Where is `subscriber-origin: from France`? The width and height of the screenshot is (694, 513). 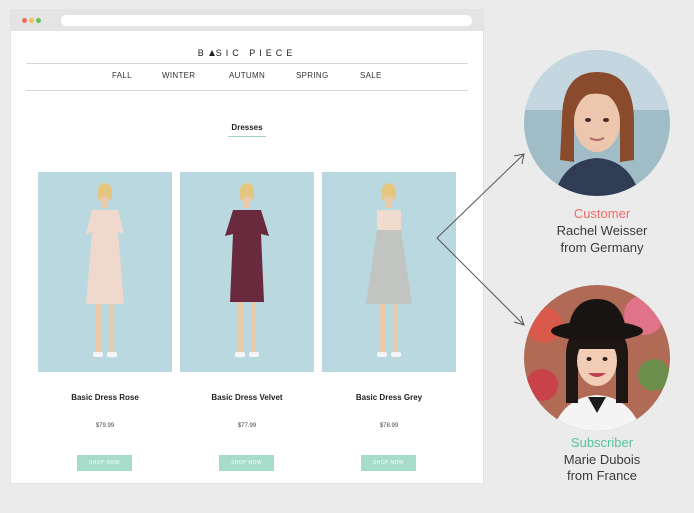 subscriber-origin: from France is located at coordinates (602, 475).